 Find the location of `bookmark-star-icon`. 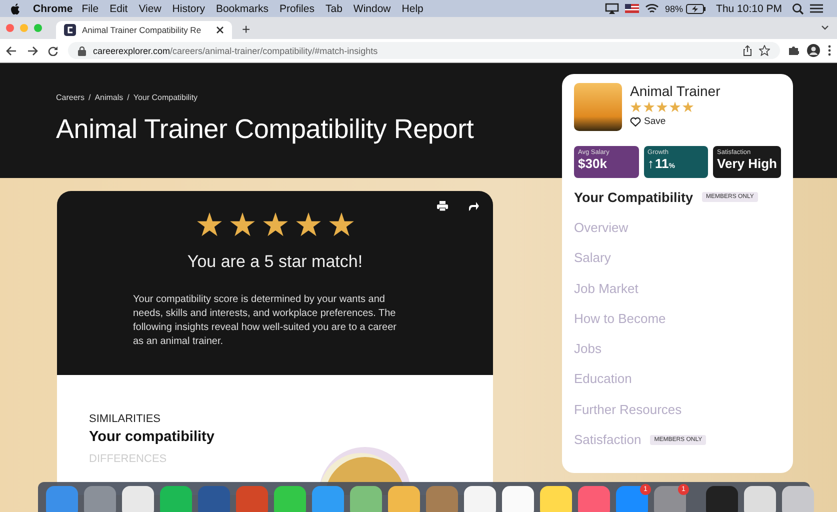

bookmark-star-icon is located at coordinates (764, 50).